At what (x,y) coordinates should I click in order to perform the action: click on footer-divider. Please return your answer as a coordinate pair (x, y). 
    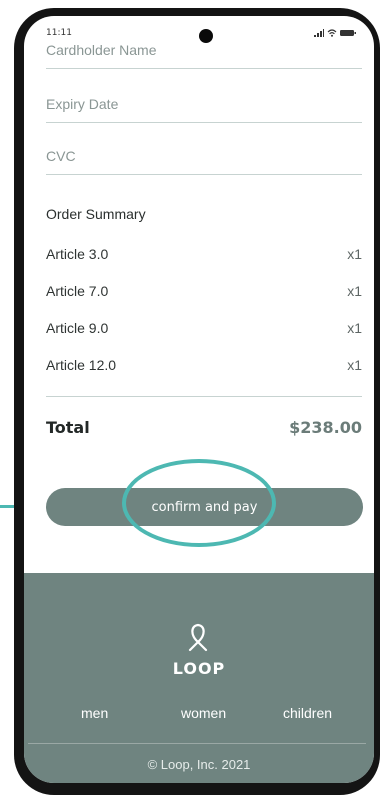
    Looking at the image, I should click on (197, 743).